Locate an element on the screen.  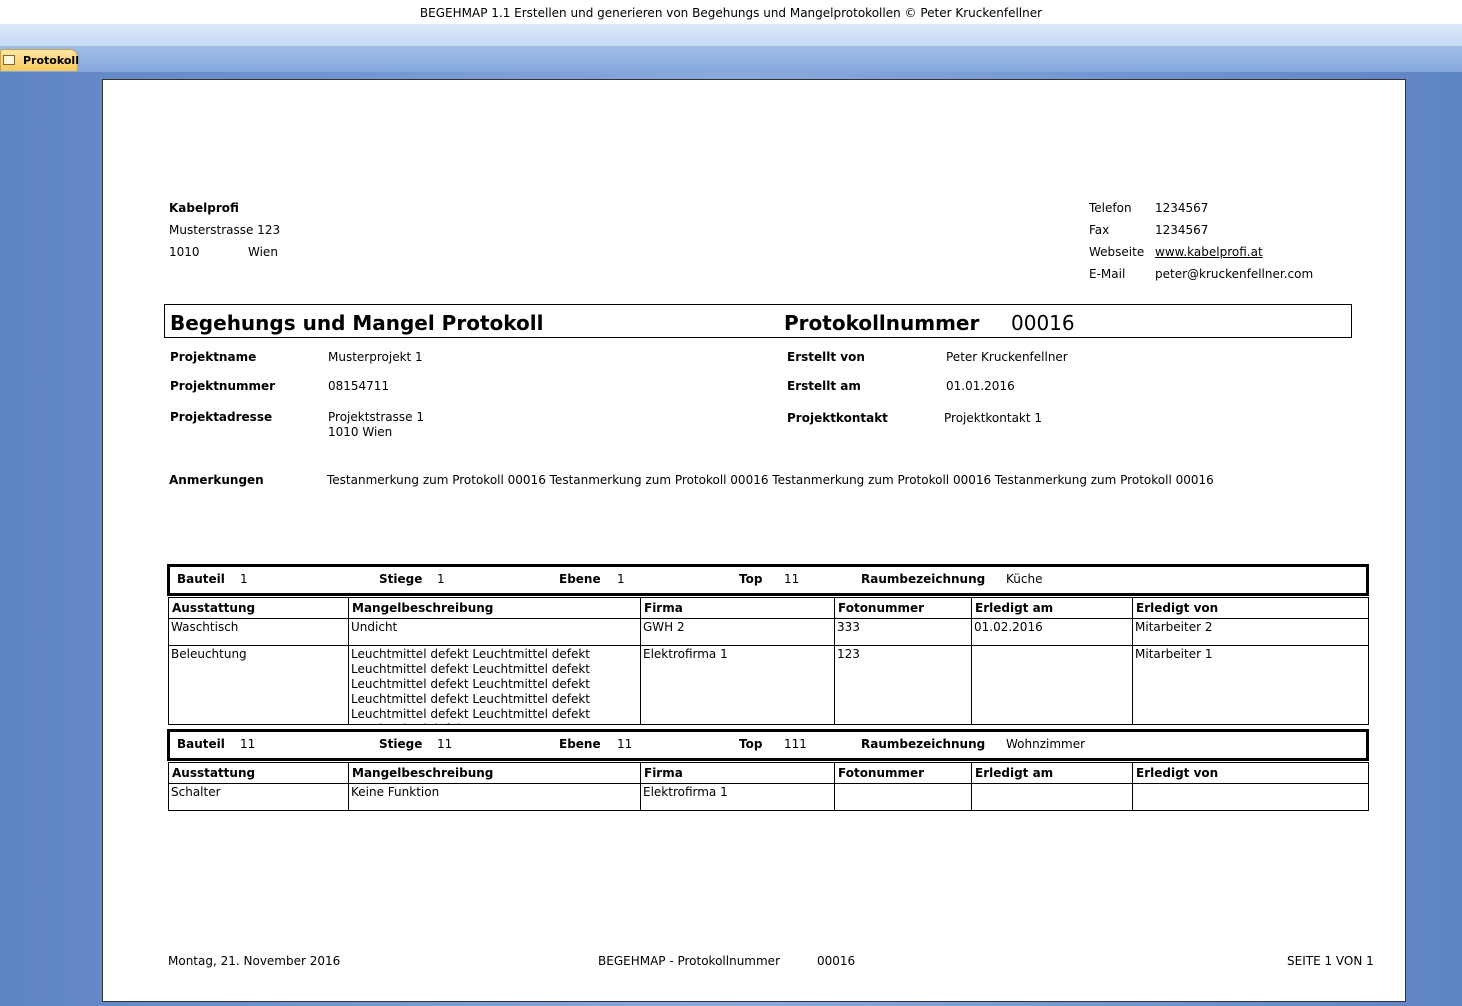
telefon-value: 1234567 is located at coordinates (1182, 208).